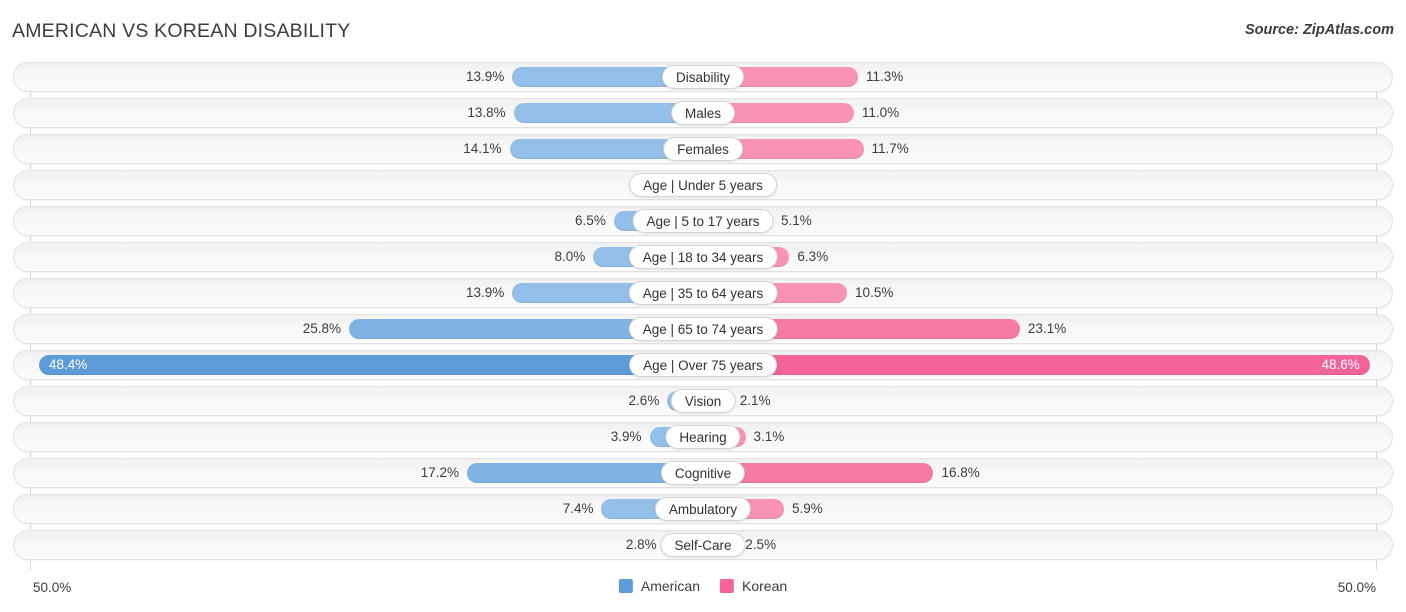 This screenshot has height=612, width=1406. Describe the element at coordinates (764, 586) in the screenshot. I see `legend-label: Korean` at that location.